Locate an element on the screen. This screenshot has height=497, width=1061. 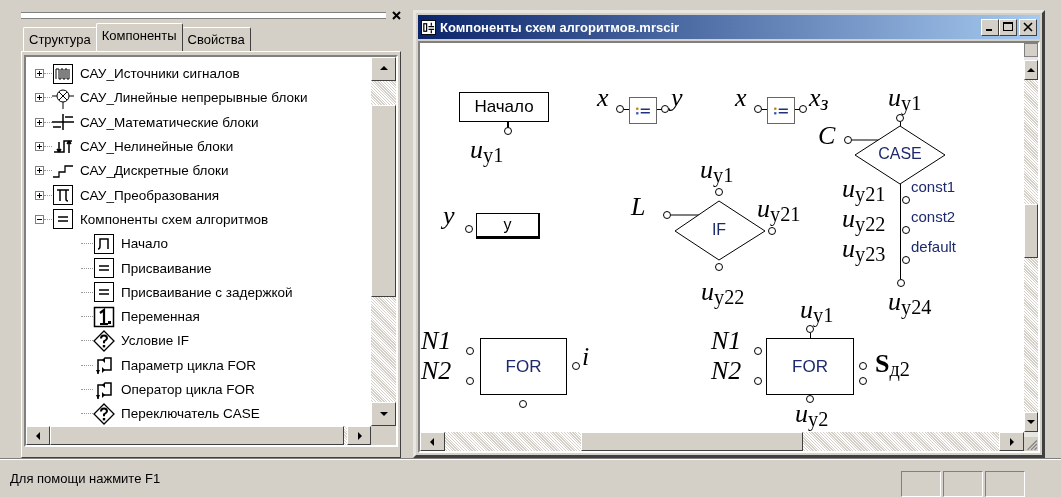
tree-item: САУ_Математические блоки is located at coordinates (169, 122).